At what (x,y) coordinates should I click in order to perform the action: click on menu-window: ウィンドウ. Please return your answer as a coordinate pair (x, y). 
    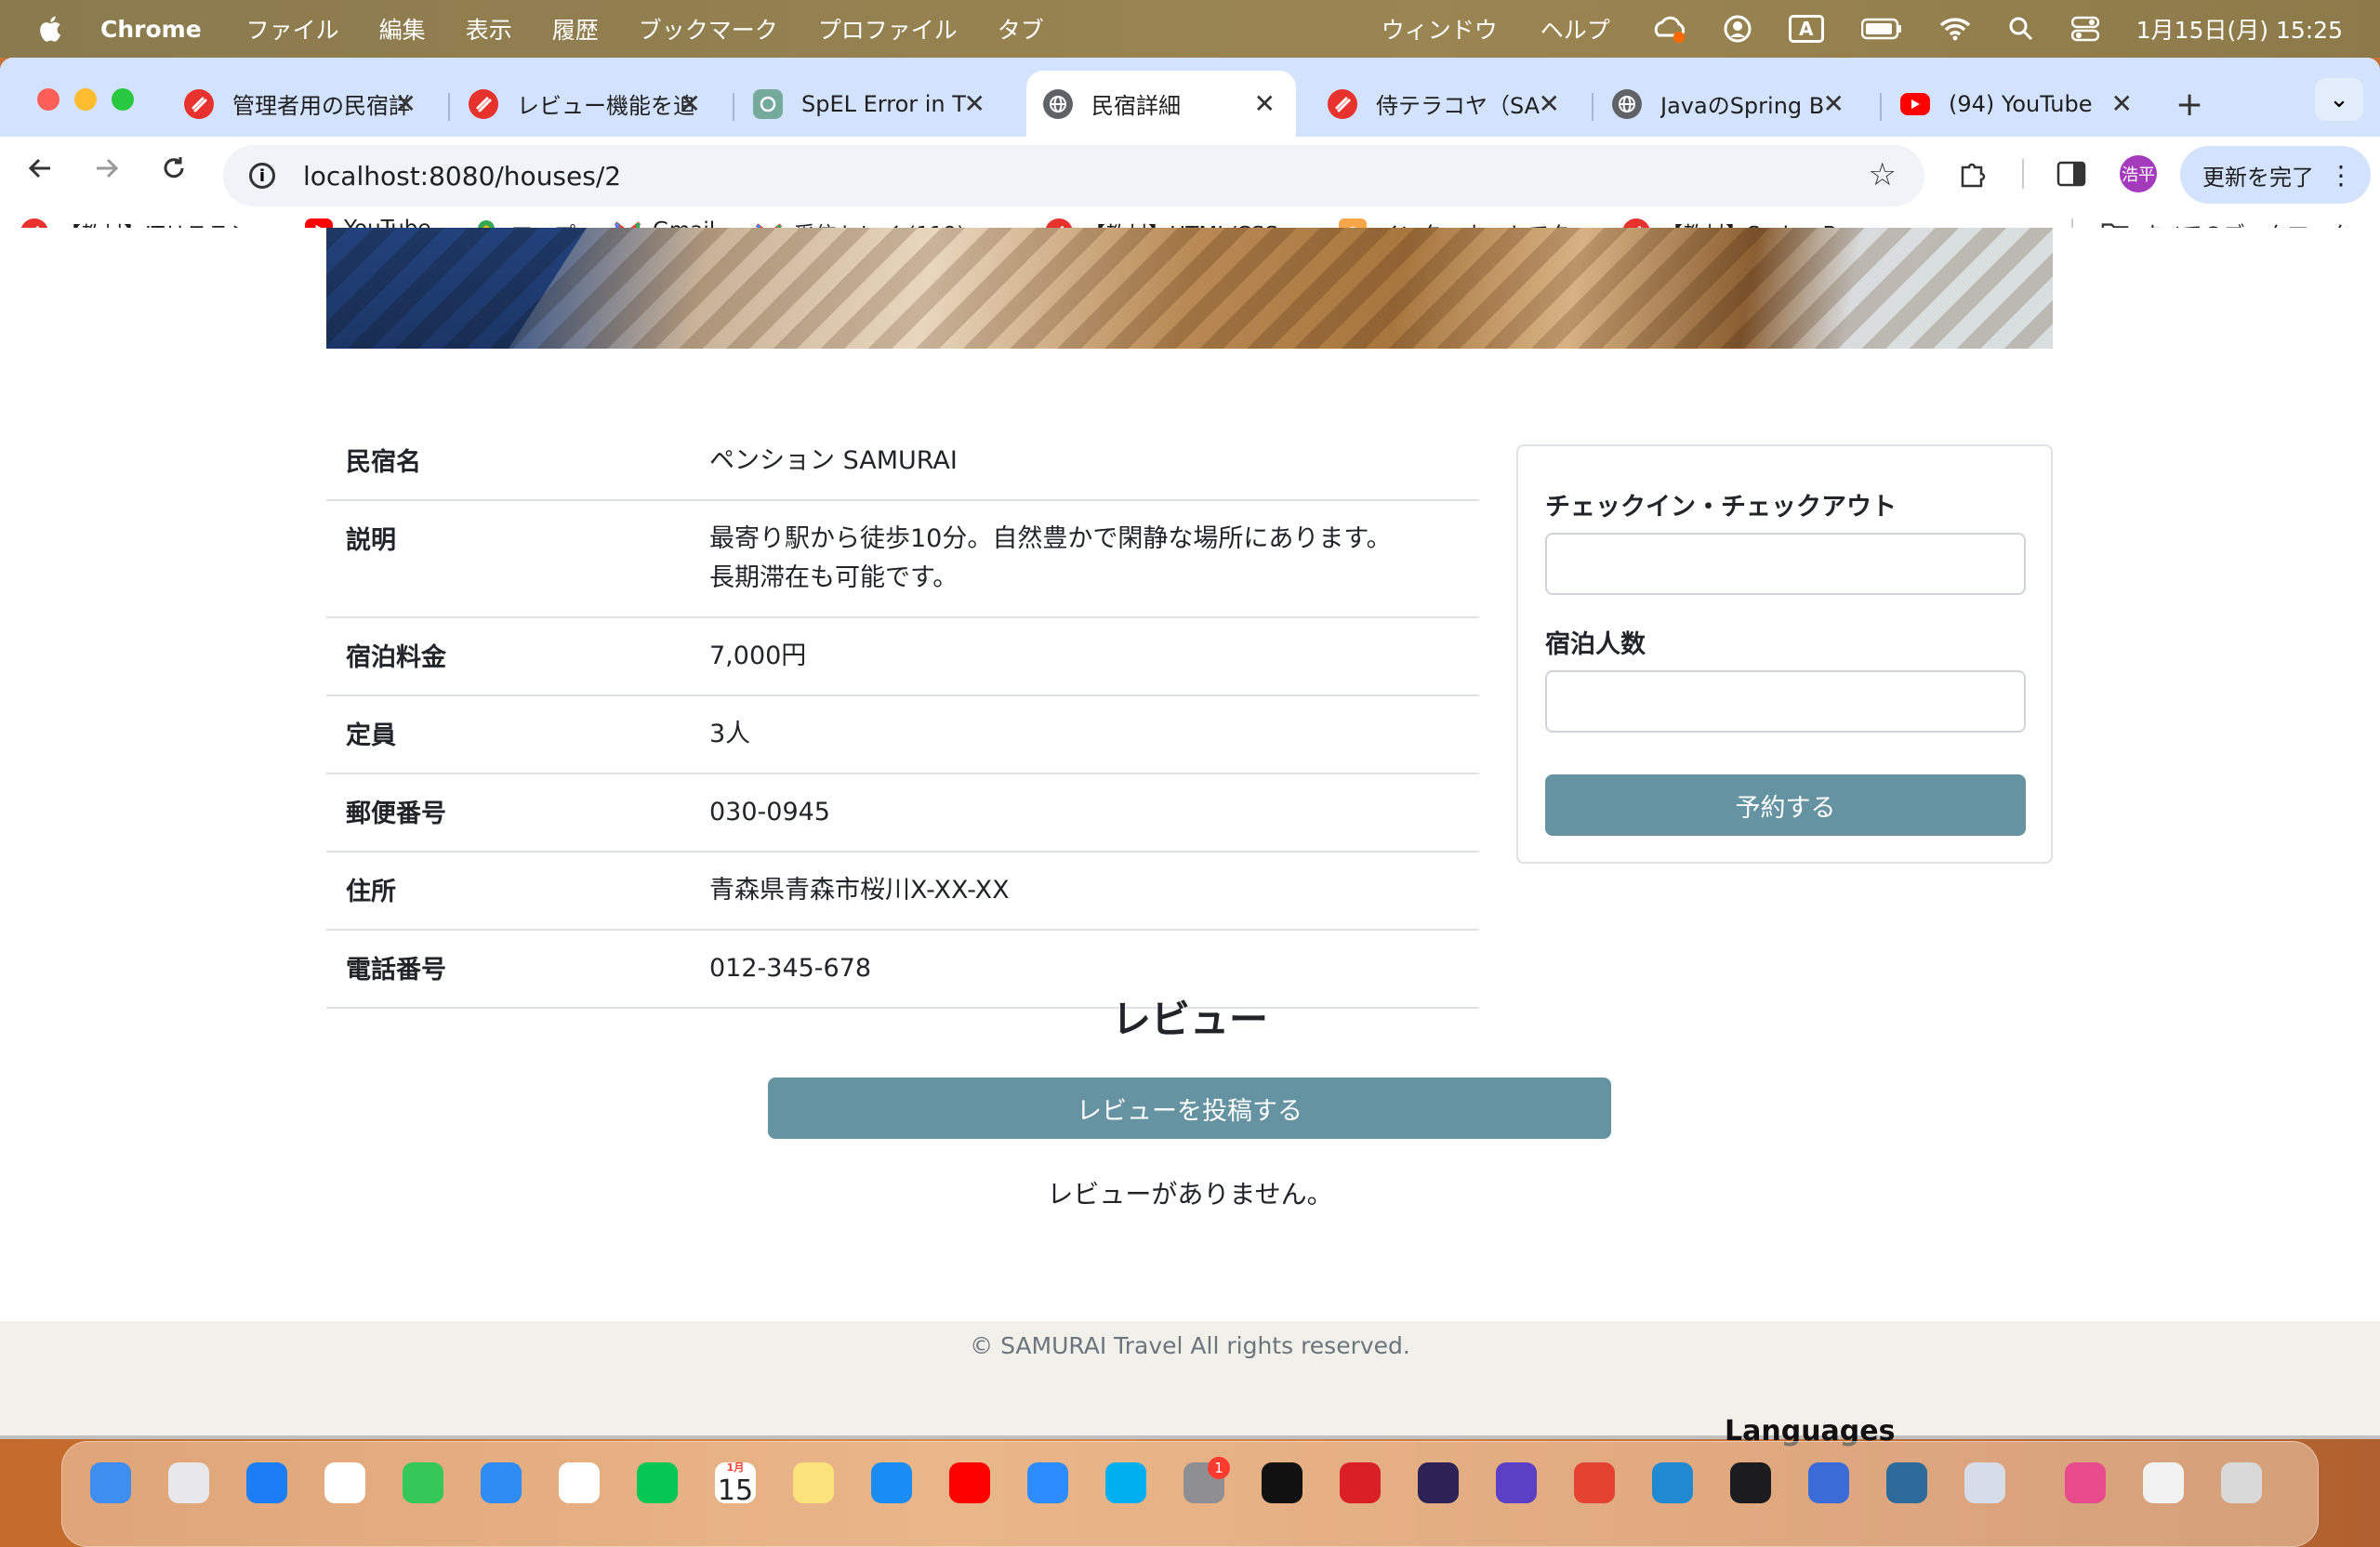
    Looking at the image, I should click on (1440, 29).